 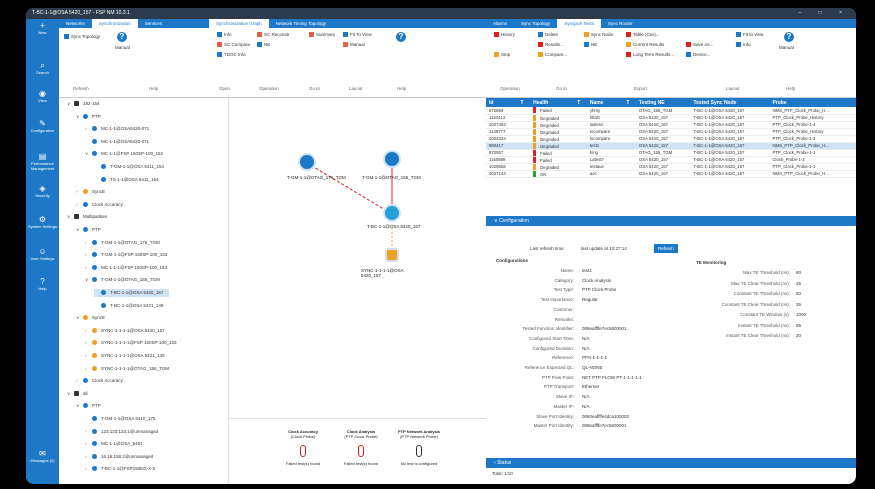 What do you see at coordinates (42, 284) in the screenshot?
I see `nav-item-8: ? Help` at bounding box center [42, 284].